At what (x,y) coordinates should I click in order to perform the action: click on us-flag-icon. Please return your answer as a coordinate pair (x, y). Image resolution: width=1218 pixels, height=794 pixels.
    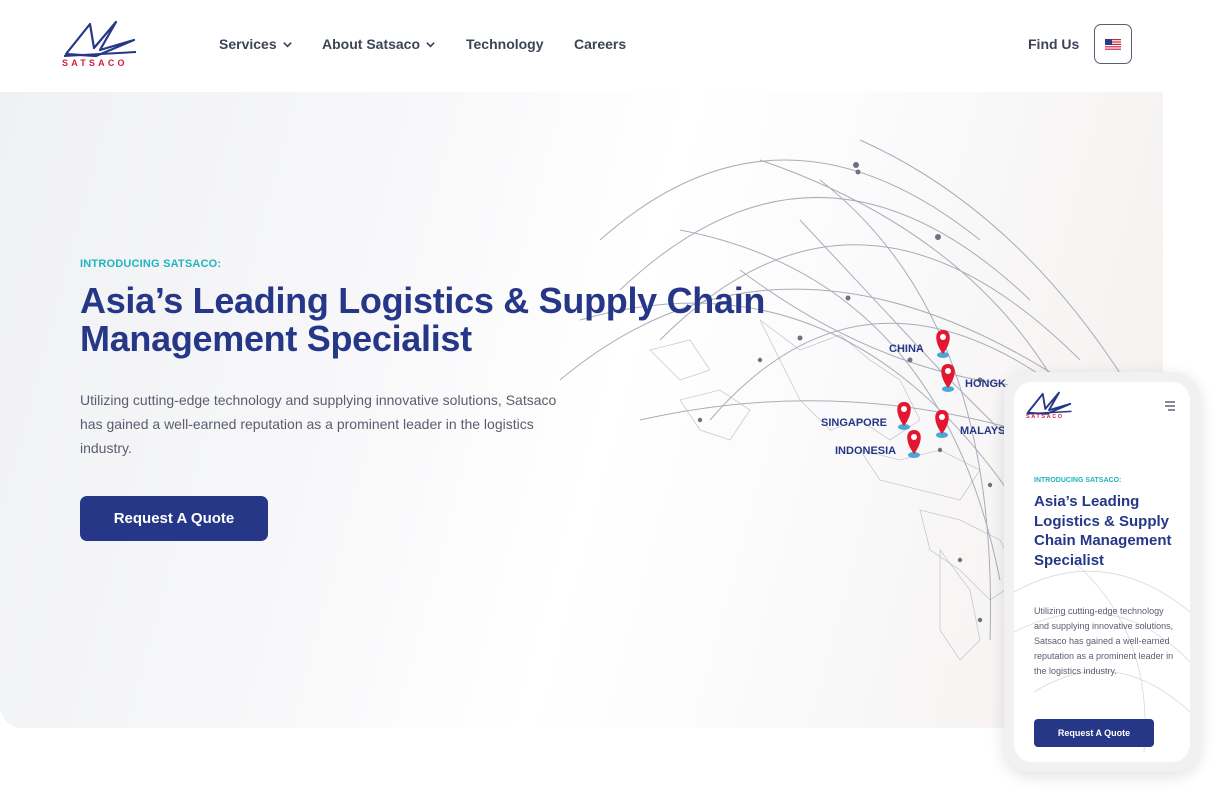
    Looking at the image, I should click on (1113, 44).